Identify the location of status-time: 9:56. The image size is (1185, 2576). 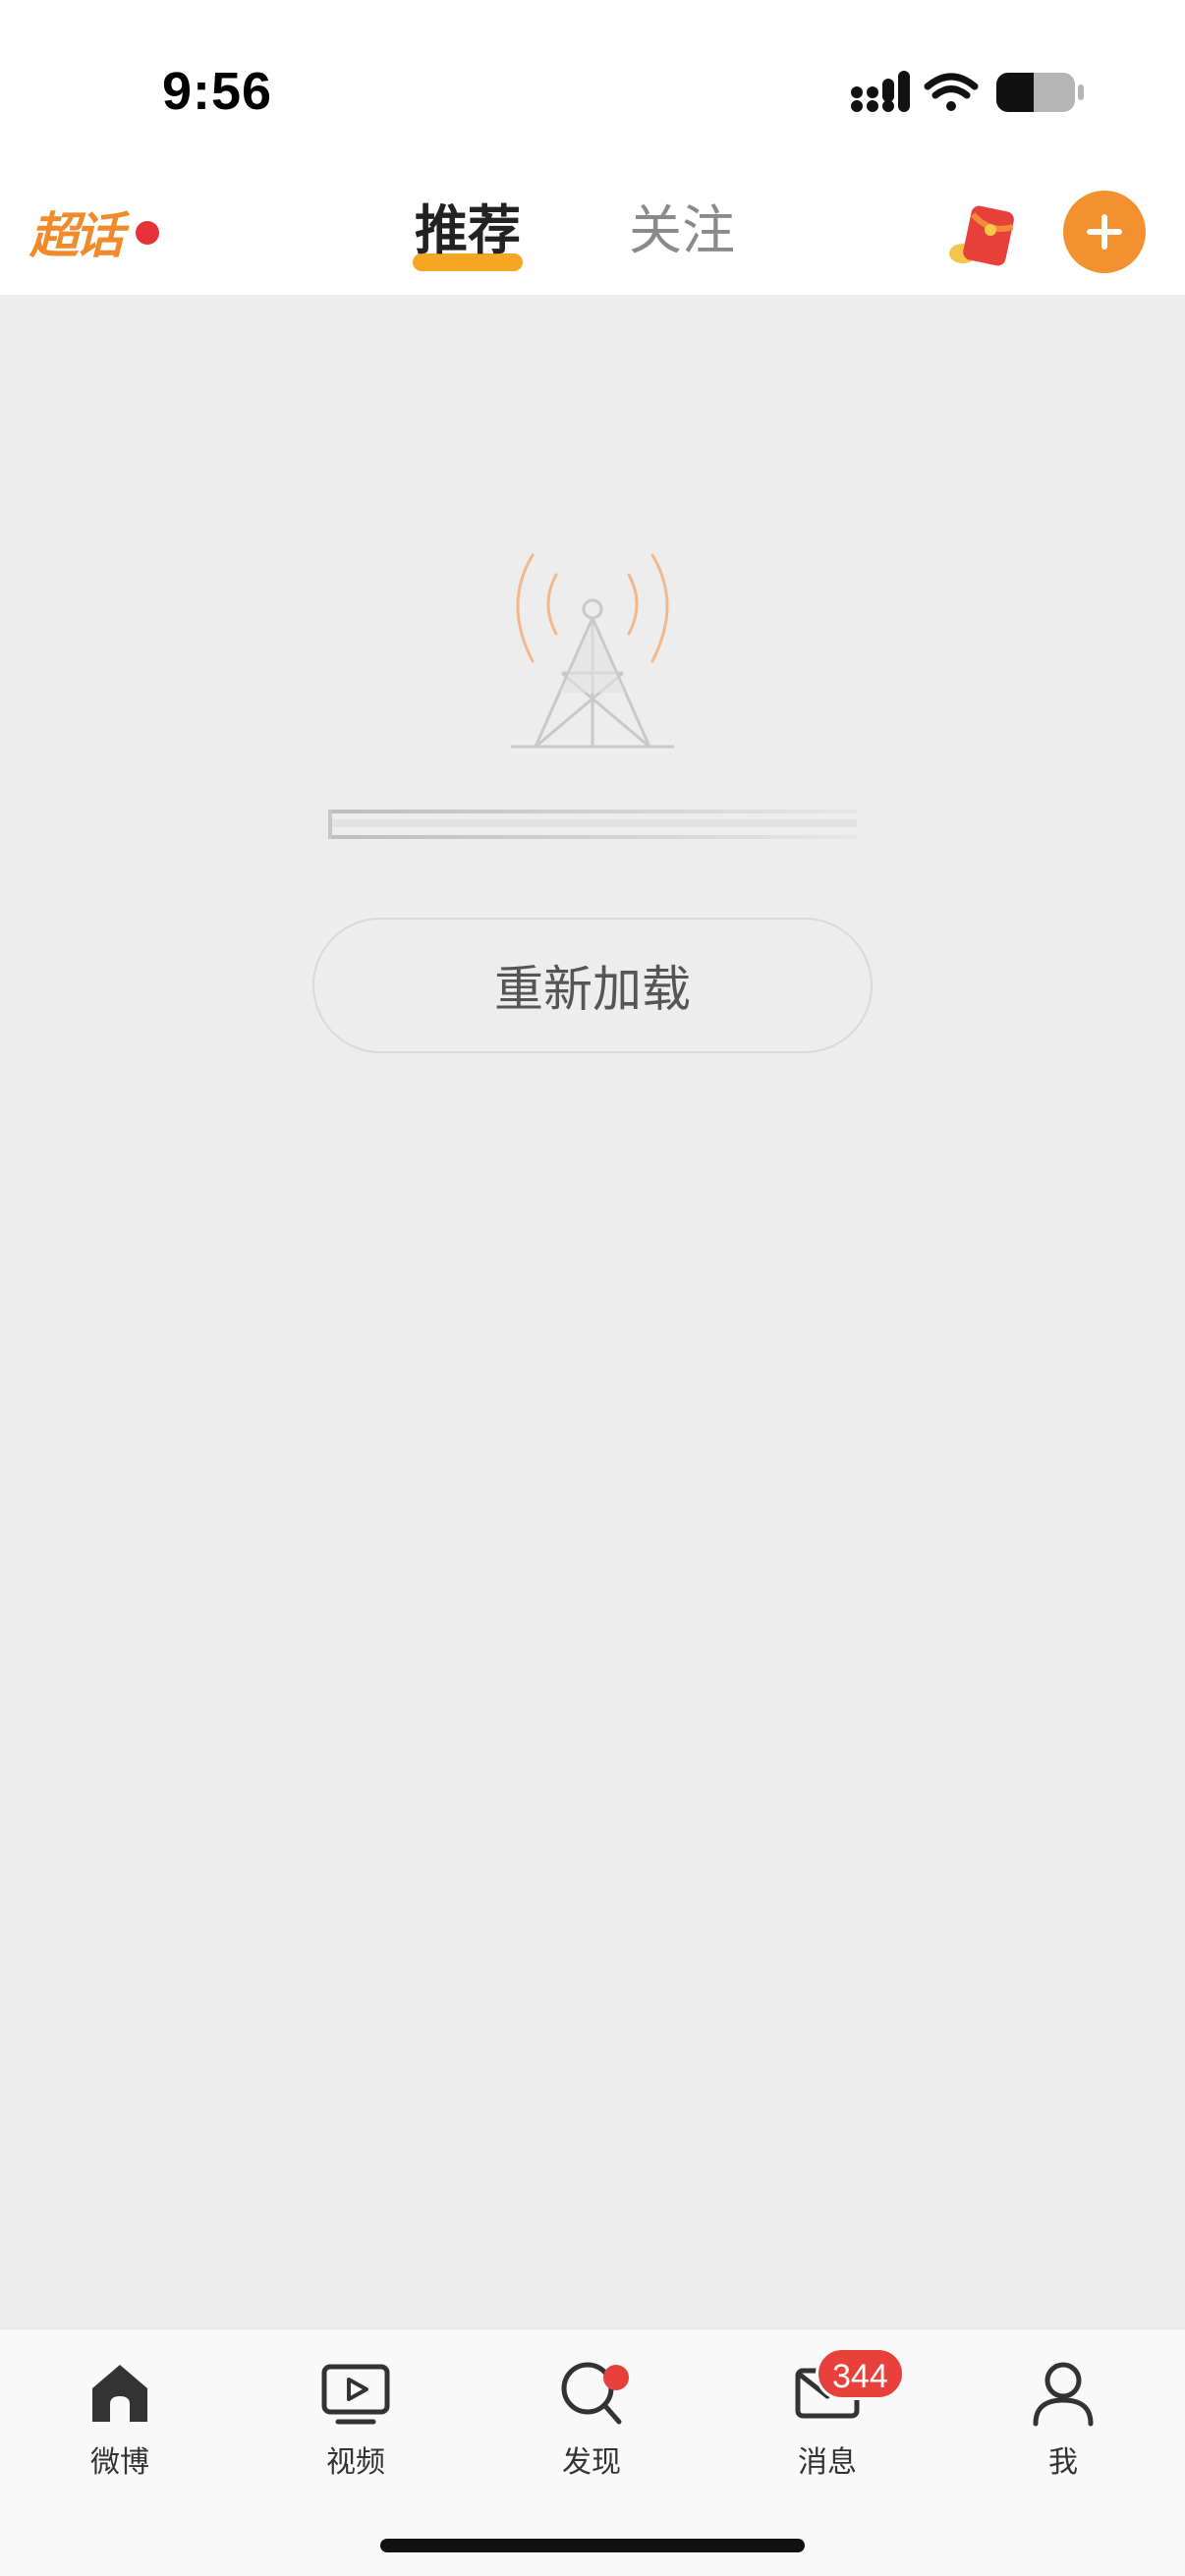
(217, 91).